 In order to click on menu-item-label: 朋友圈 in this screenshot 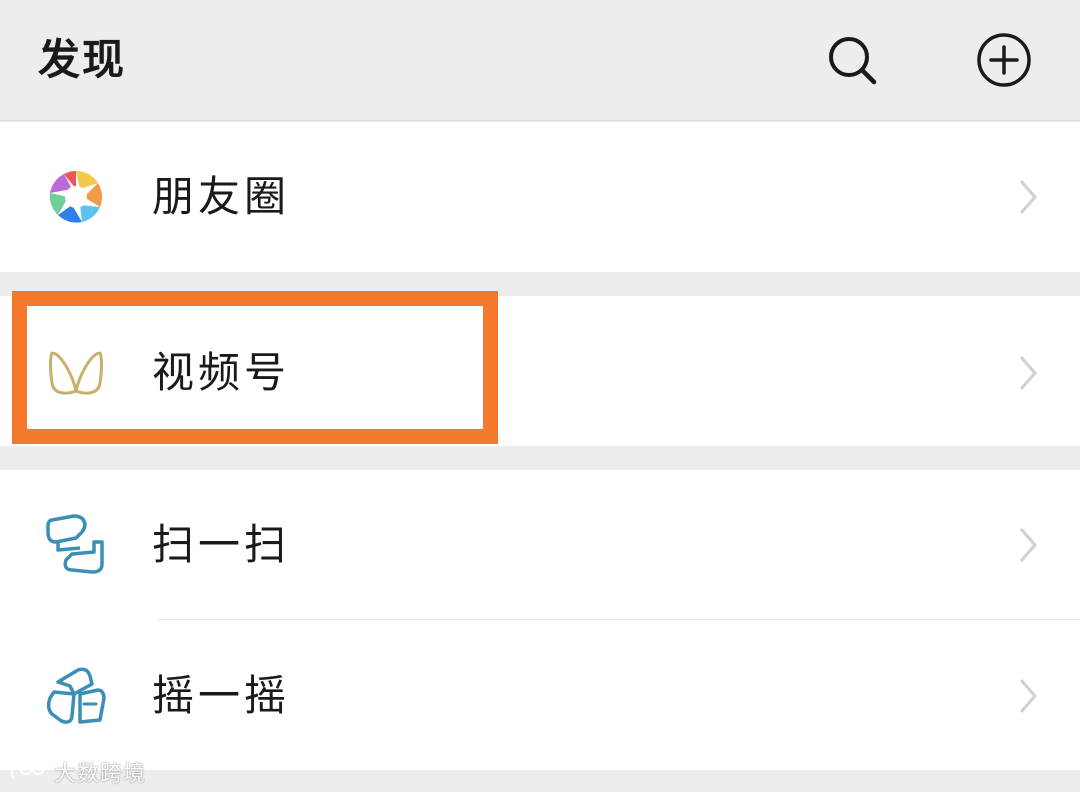, I will do `click(221, 196)`.